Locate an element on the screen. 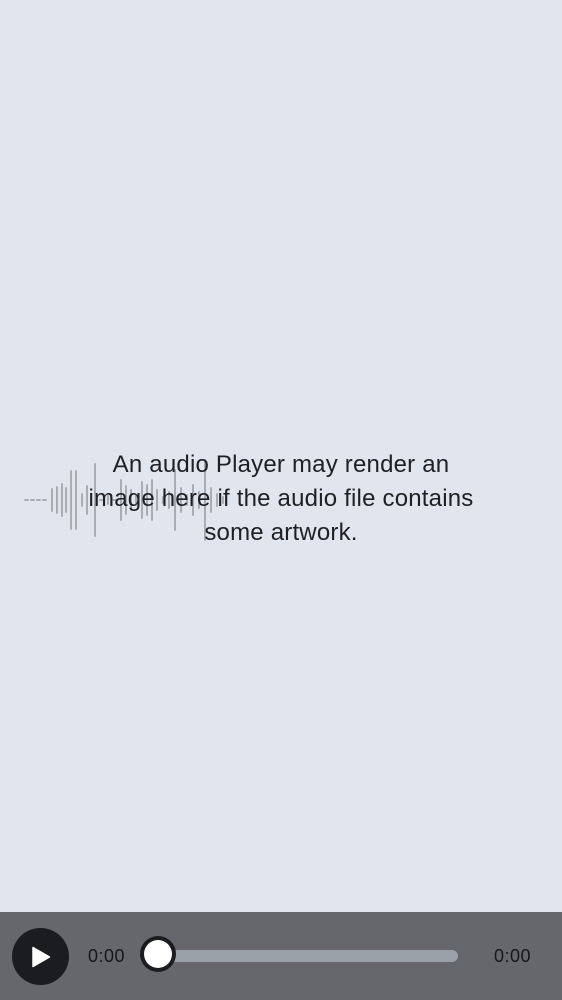 Image resolution: width=562 pixels, height=1000 pixels. seek-thumb is located at coordinates (158, 954).